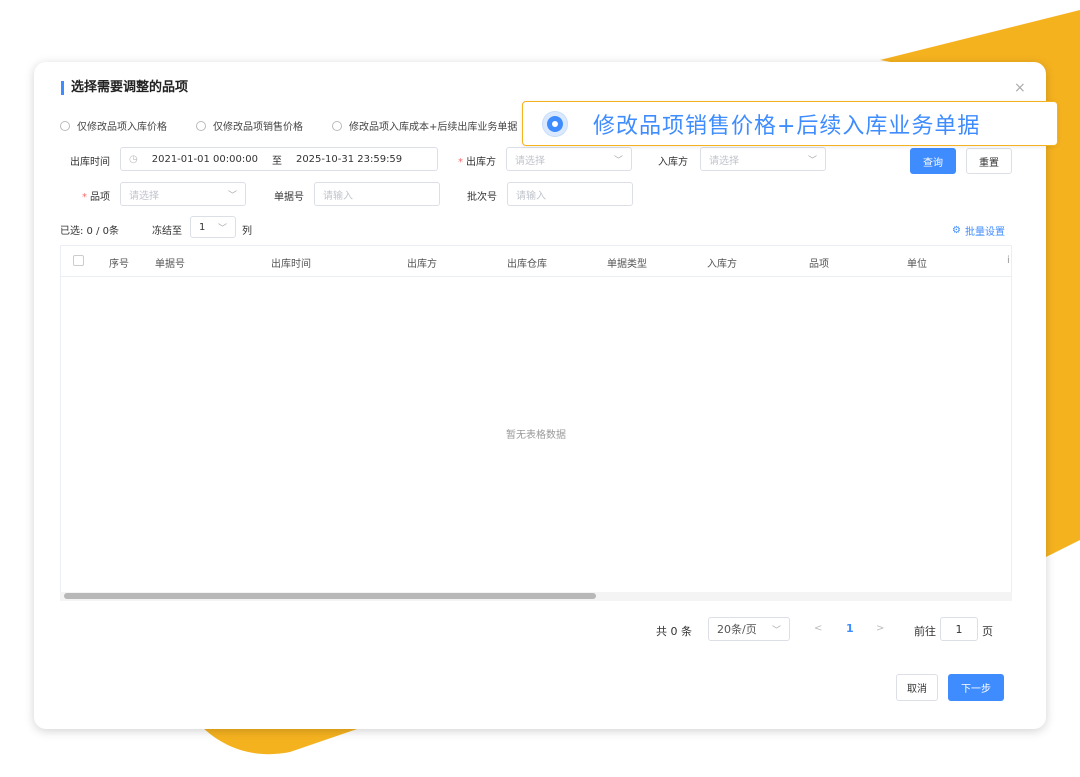 Image resolution: width=1080 pixels, height=777 pixels. I want to click on empty-table-text: 暂无表格数据, so click(536, 435).